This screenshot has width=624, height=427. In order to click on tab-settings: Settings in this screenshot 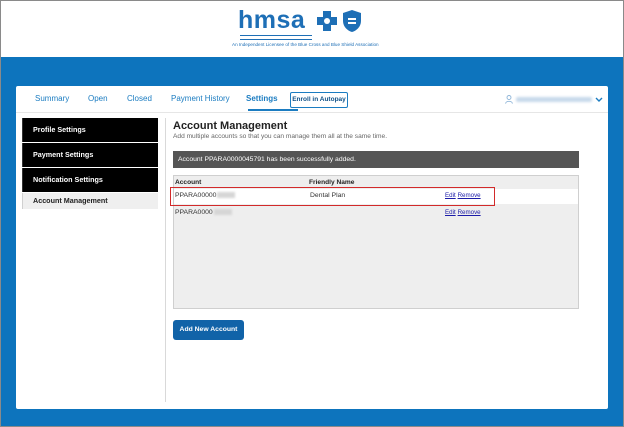, I will do `click(262, 98)`.